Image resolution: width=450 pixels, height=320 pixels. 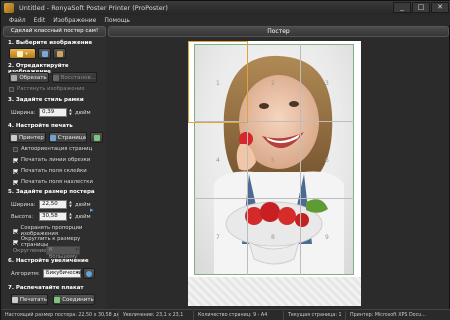 I want to click on join-label: Соединить, so click(x=78, y=299).